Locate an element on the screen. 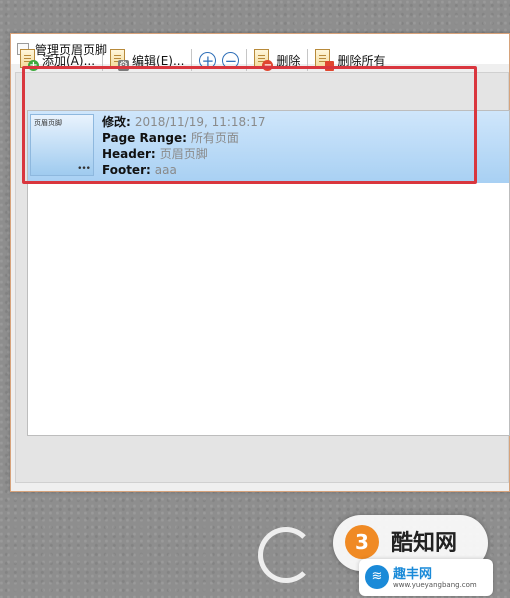 The height and width of the screenshot is (598, 510). watermark: 3 酷知网 ≋ 趣丰网 www.yueyangbang.com is located at coordinates (382, 556).